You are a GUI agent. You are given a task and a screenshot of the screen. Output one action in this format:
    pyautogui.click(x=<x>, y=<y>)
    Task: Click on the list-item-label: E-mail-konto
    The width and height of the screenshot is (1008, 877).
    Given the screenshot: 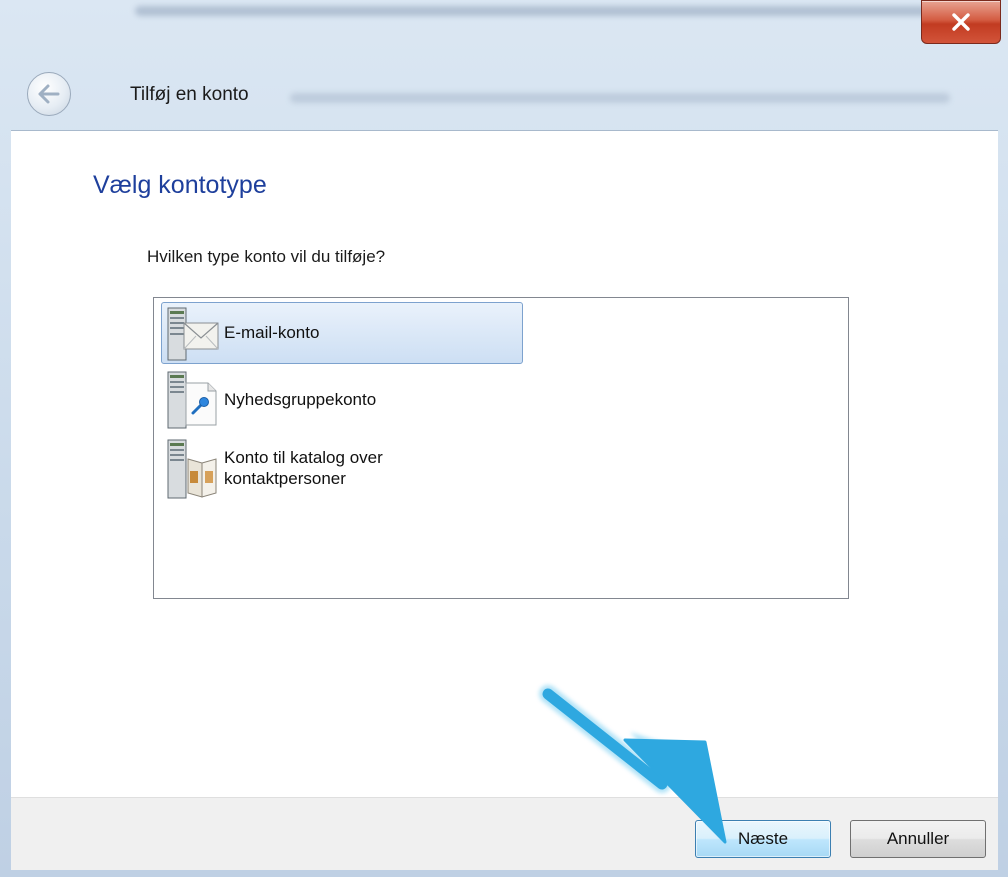 What is the action you would take?
    pyautogui.click(x=272, y=332)
    